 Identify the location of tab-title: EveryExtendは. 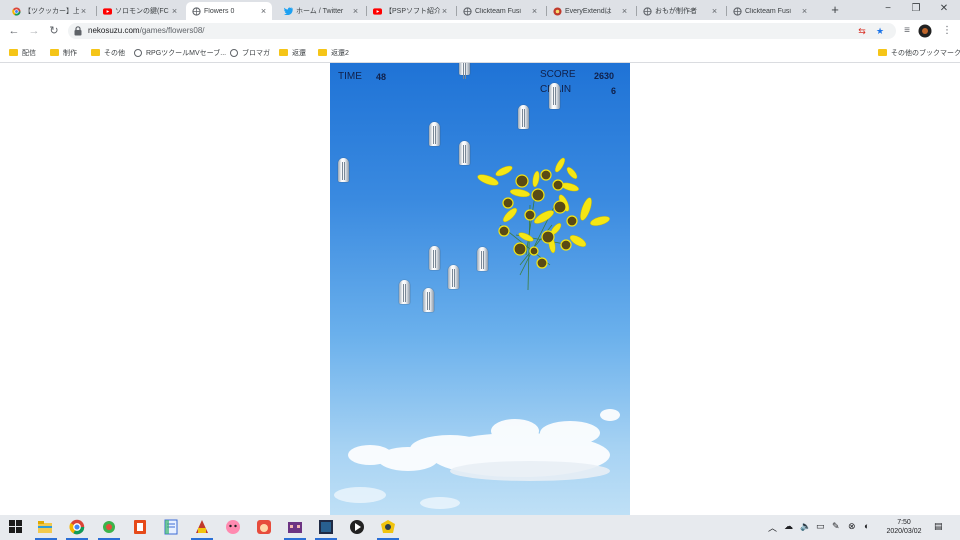
(588, 11).